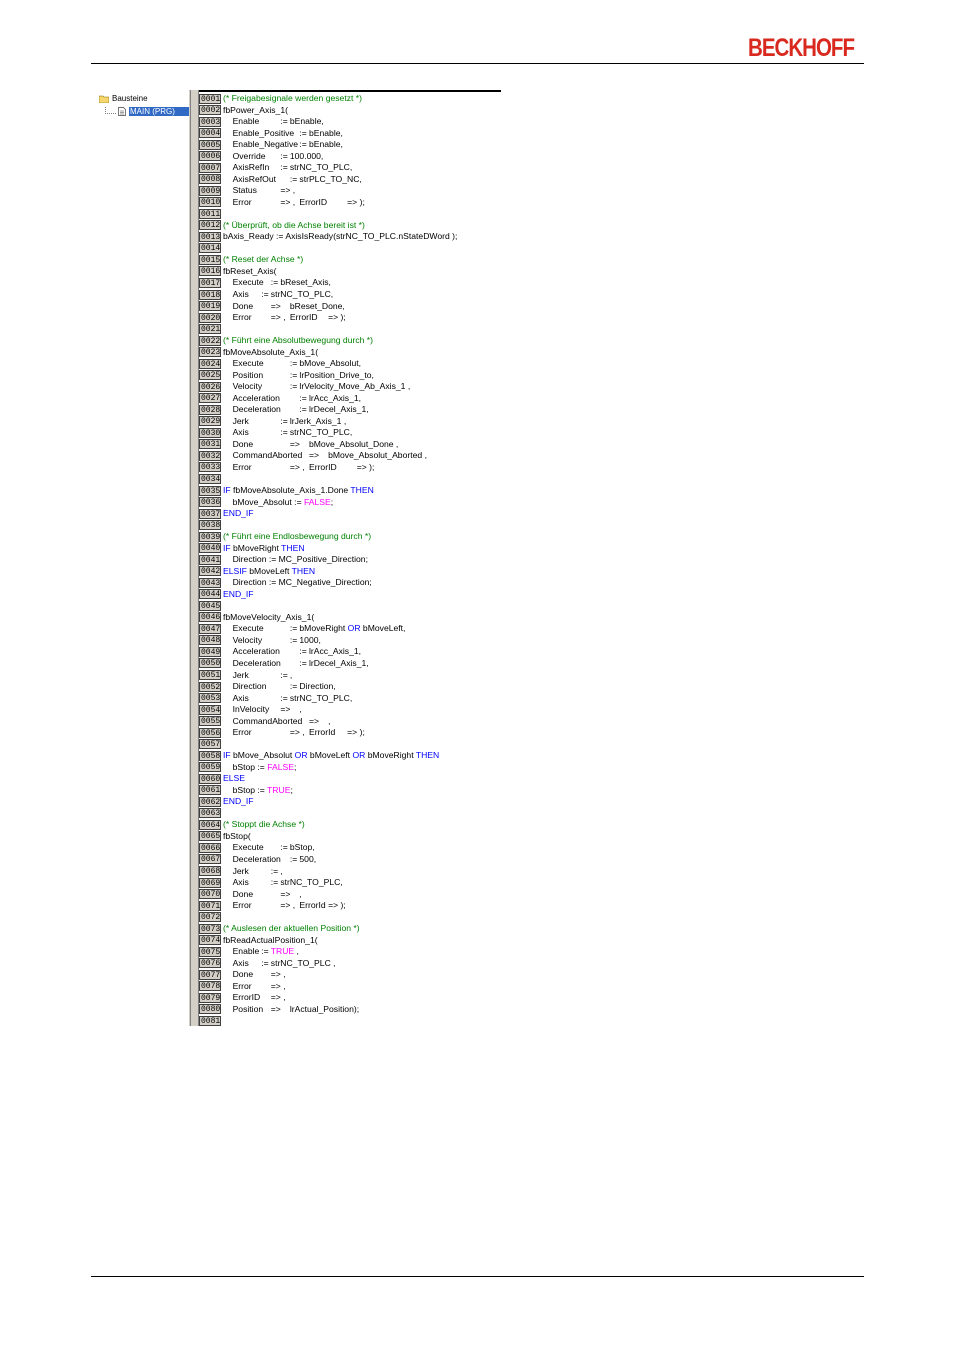  Describe the element at coordinates (279, 1010) in the screenshot. I see `code-line: 0080 Position => lrActual_Position);` at that location.